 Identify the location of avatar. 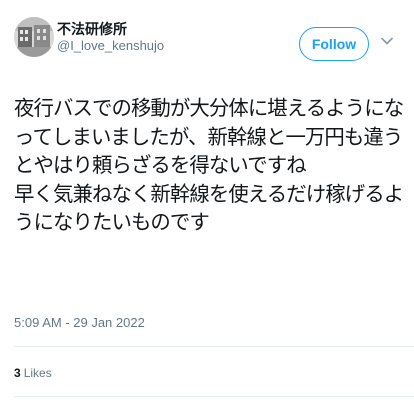
(34, 37).